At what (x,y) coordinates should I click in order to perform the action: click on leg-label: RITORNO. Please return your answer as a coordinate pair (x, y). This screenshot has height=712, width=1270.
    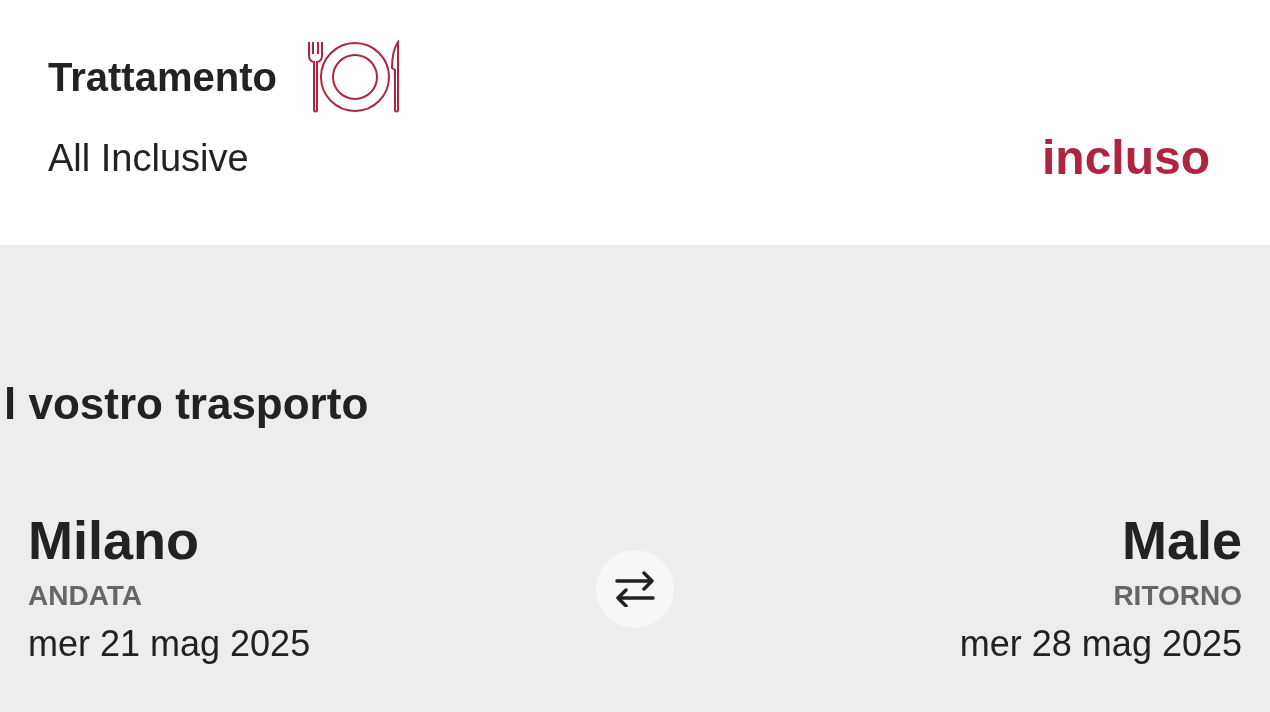
    Looking at the image, I should click on (1177, 595).